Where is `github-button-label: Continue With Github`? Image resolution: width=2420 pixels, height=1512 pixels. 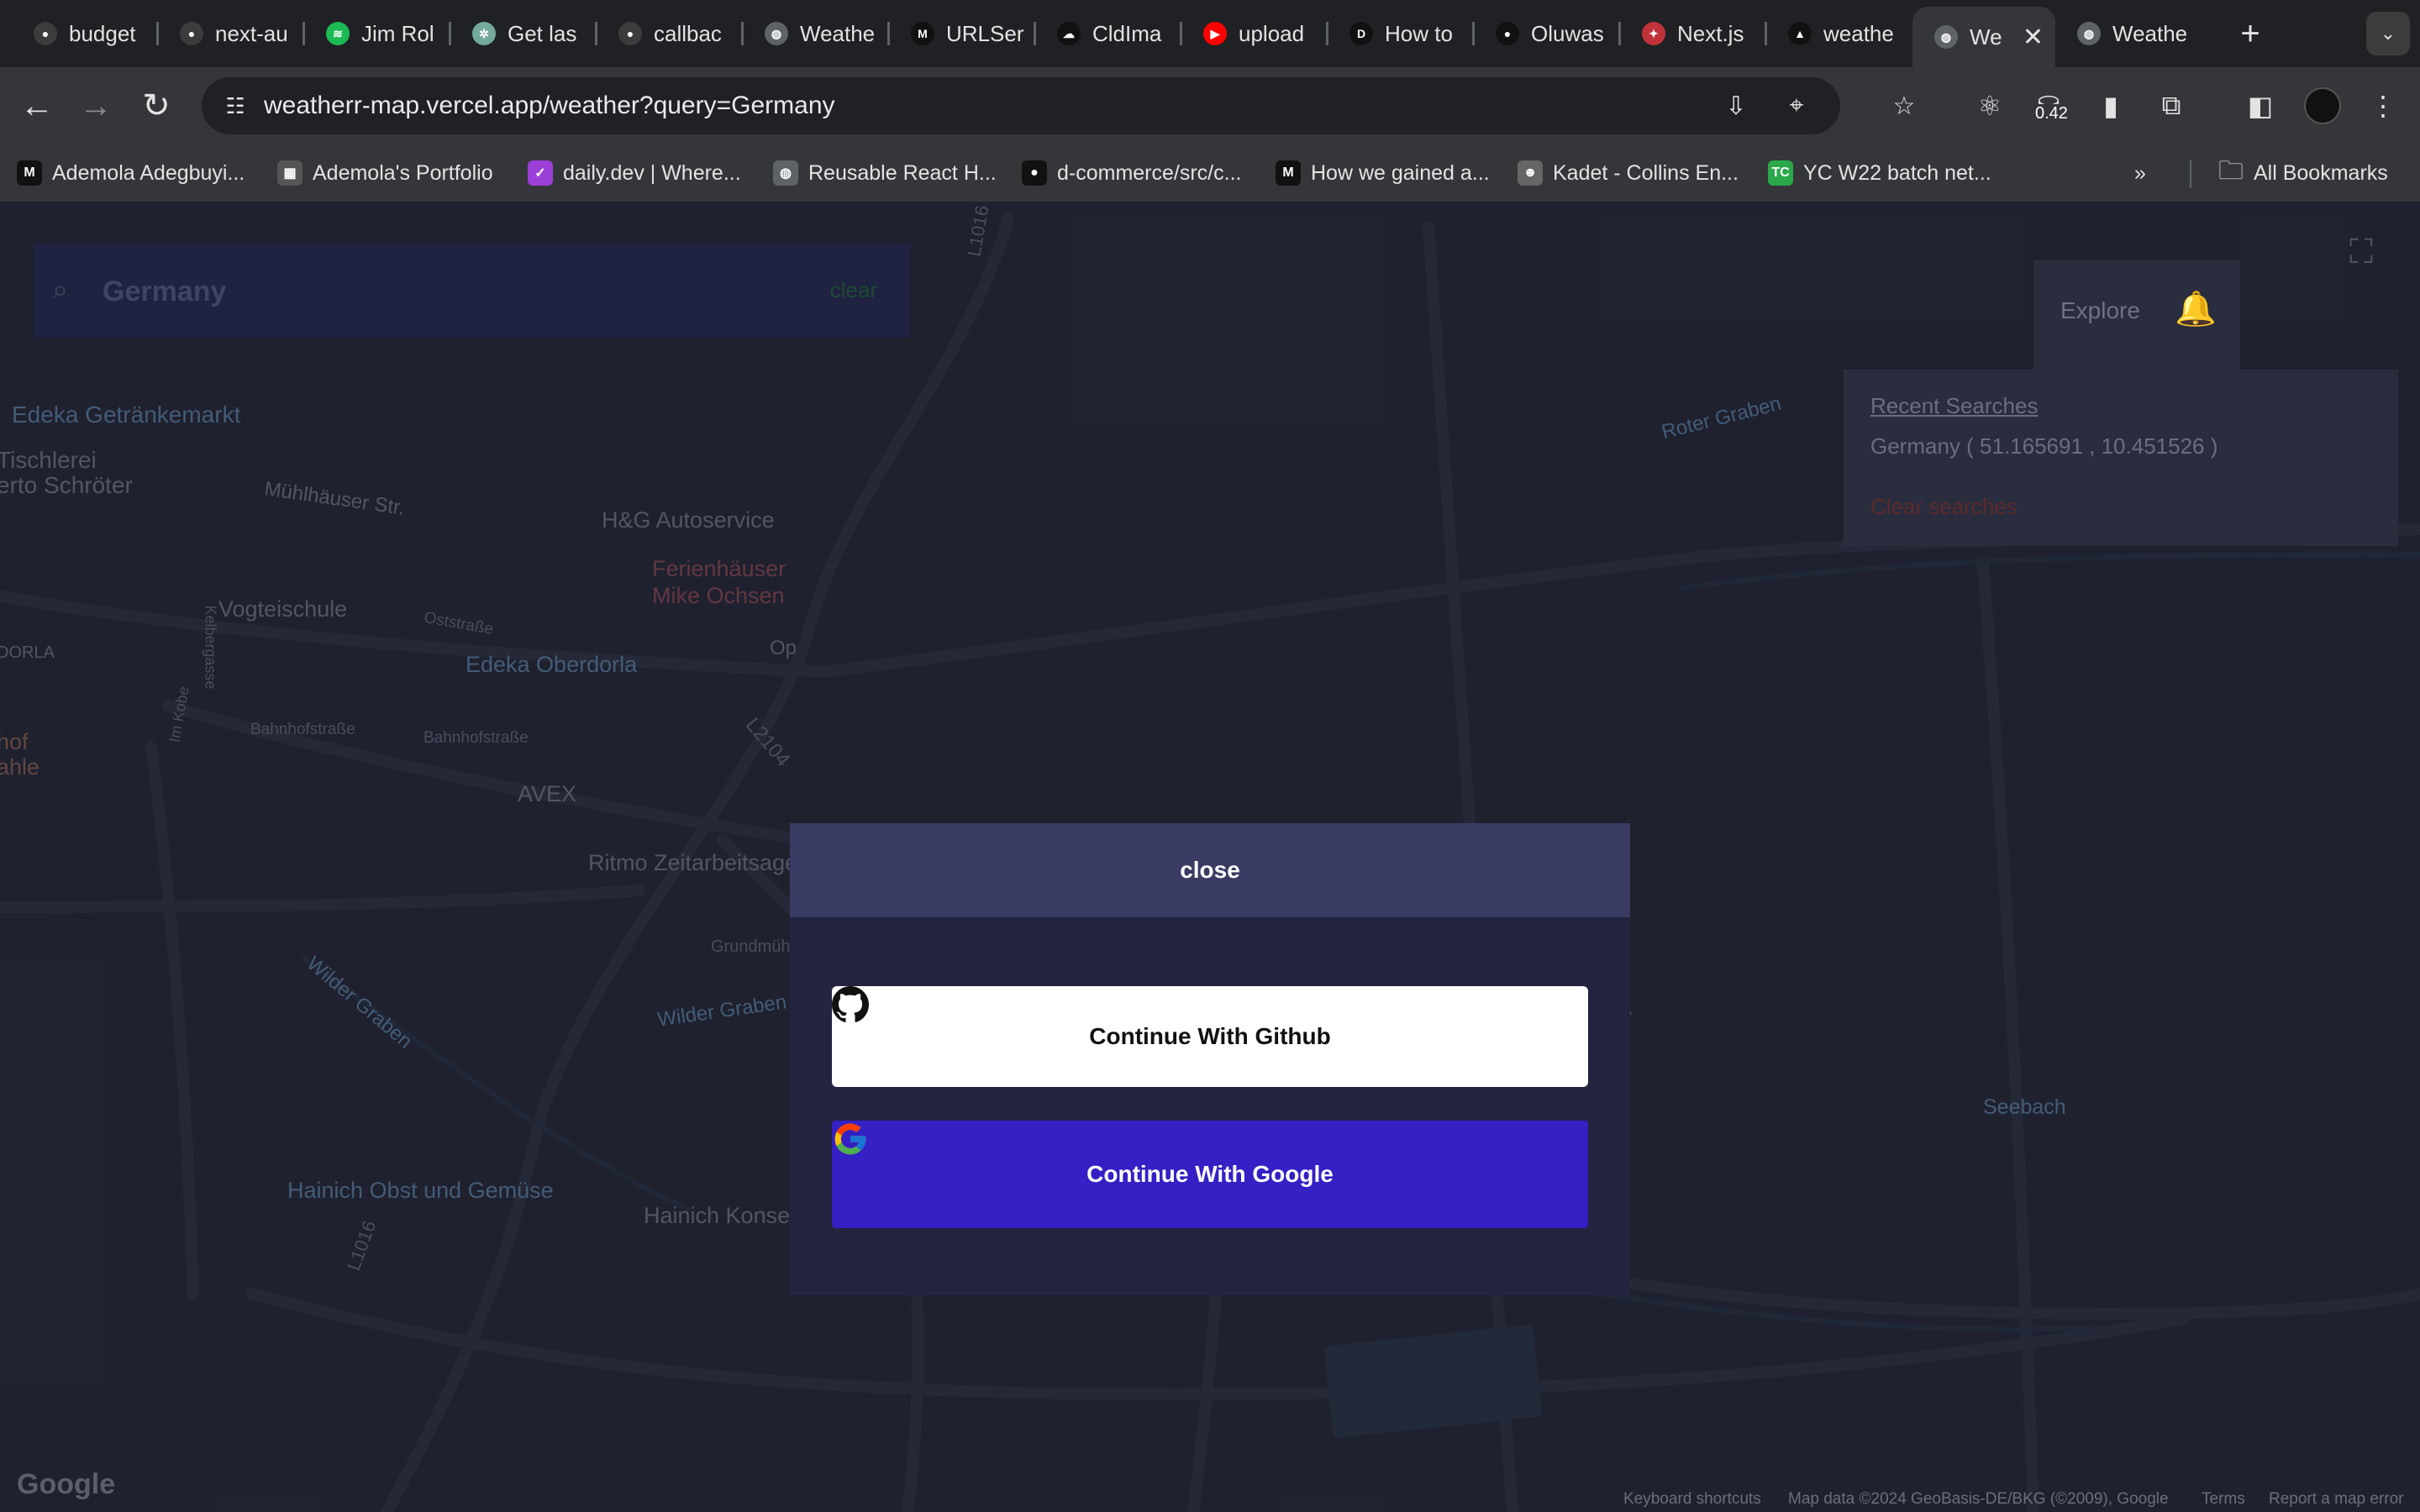 github-button-label: Continue With Github is located at coordinates (1210, 1036).